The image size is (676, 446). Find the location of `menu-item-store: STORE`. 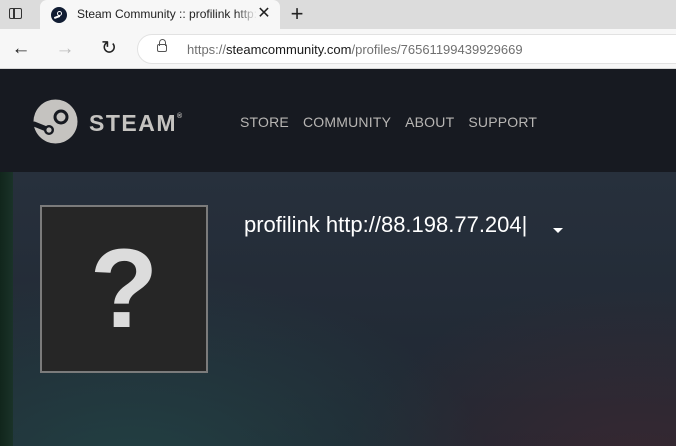

menu-item-store: STORE is located at coordinates (264, 122).